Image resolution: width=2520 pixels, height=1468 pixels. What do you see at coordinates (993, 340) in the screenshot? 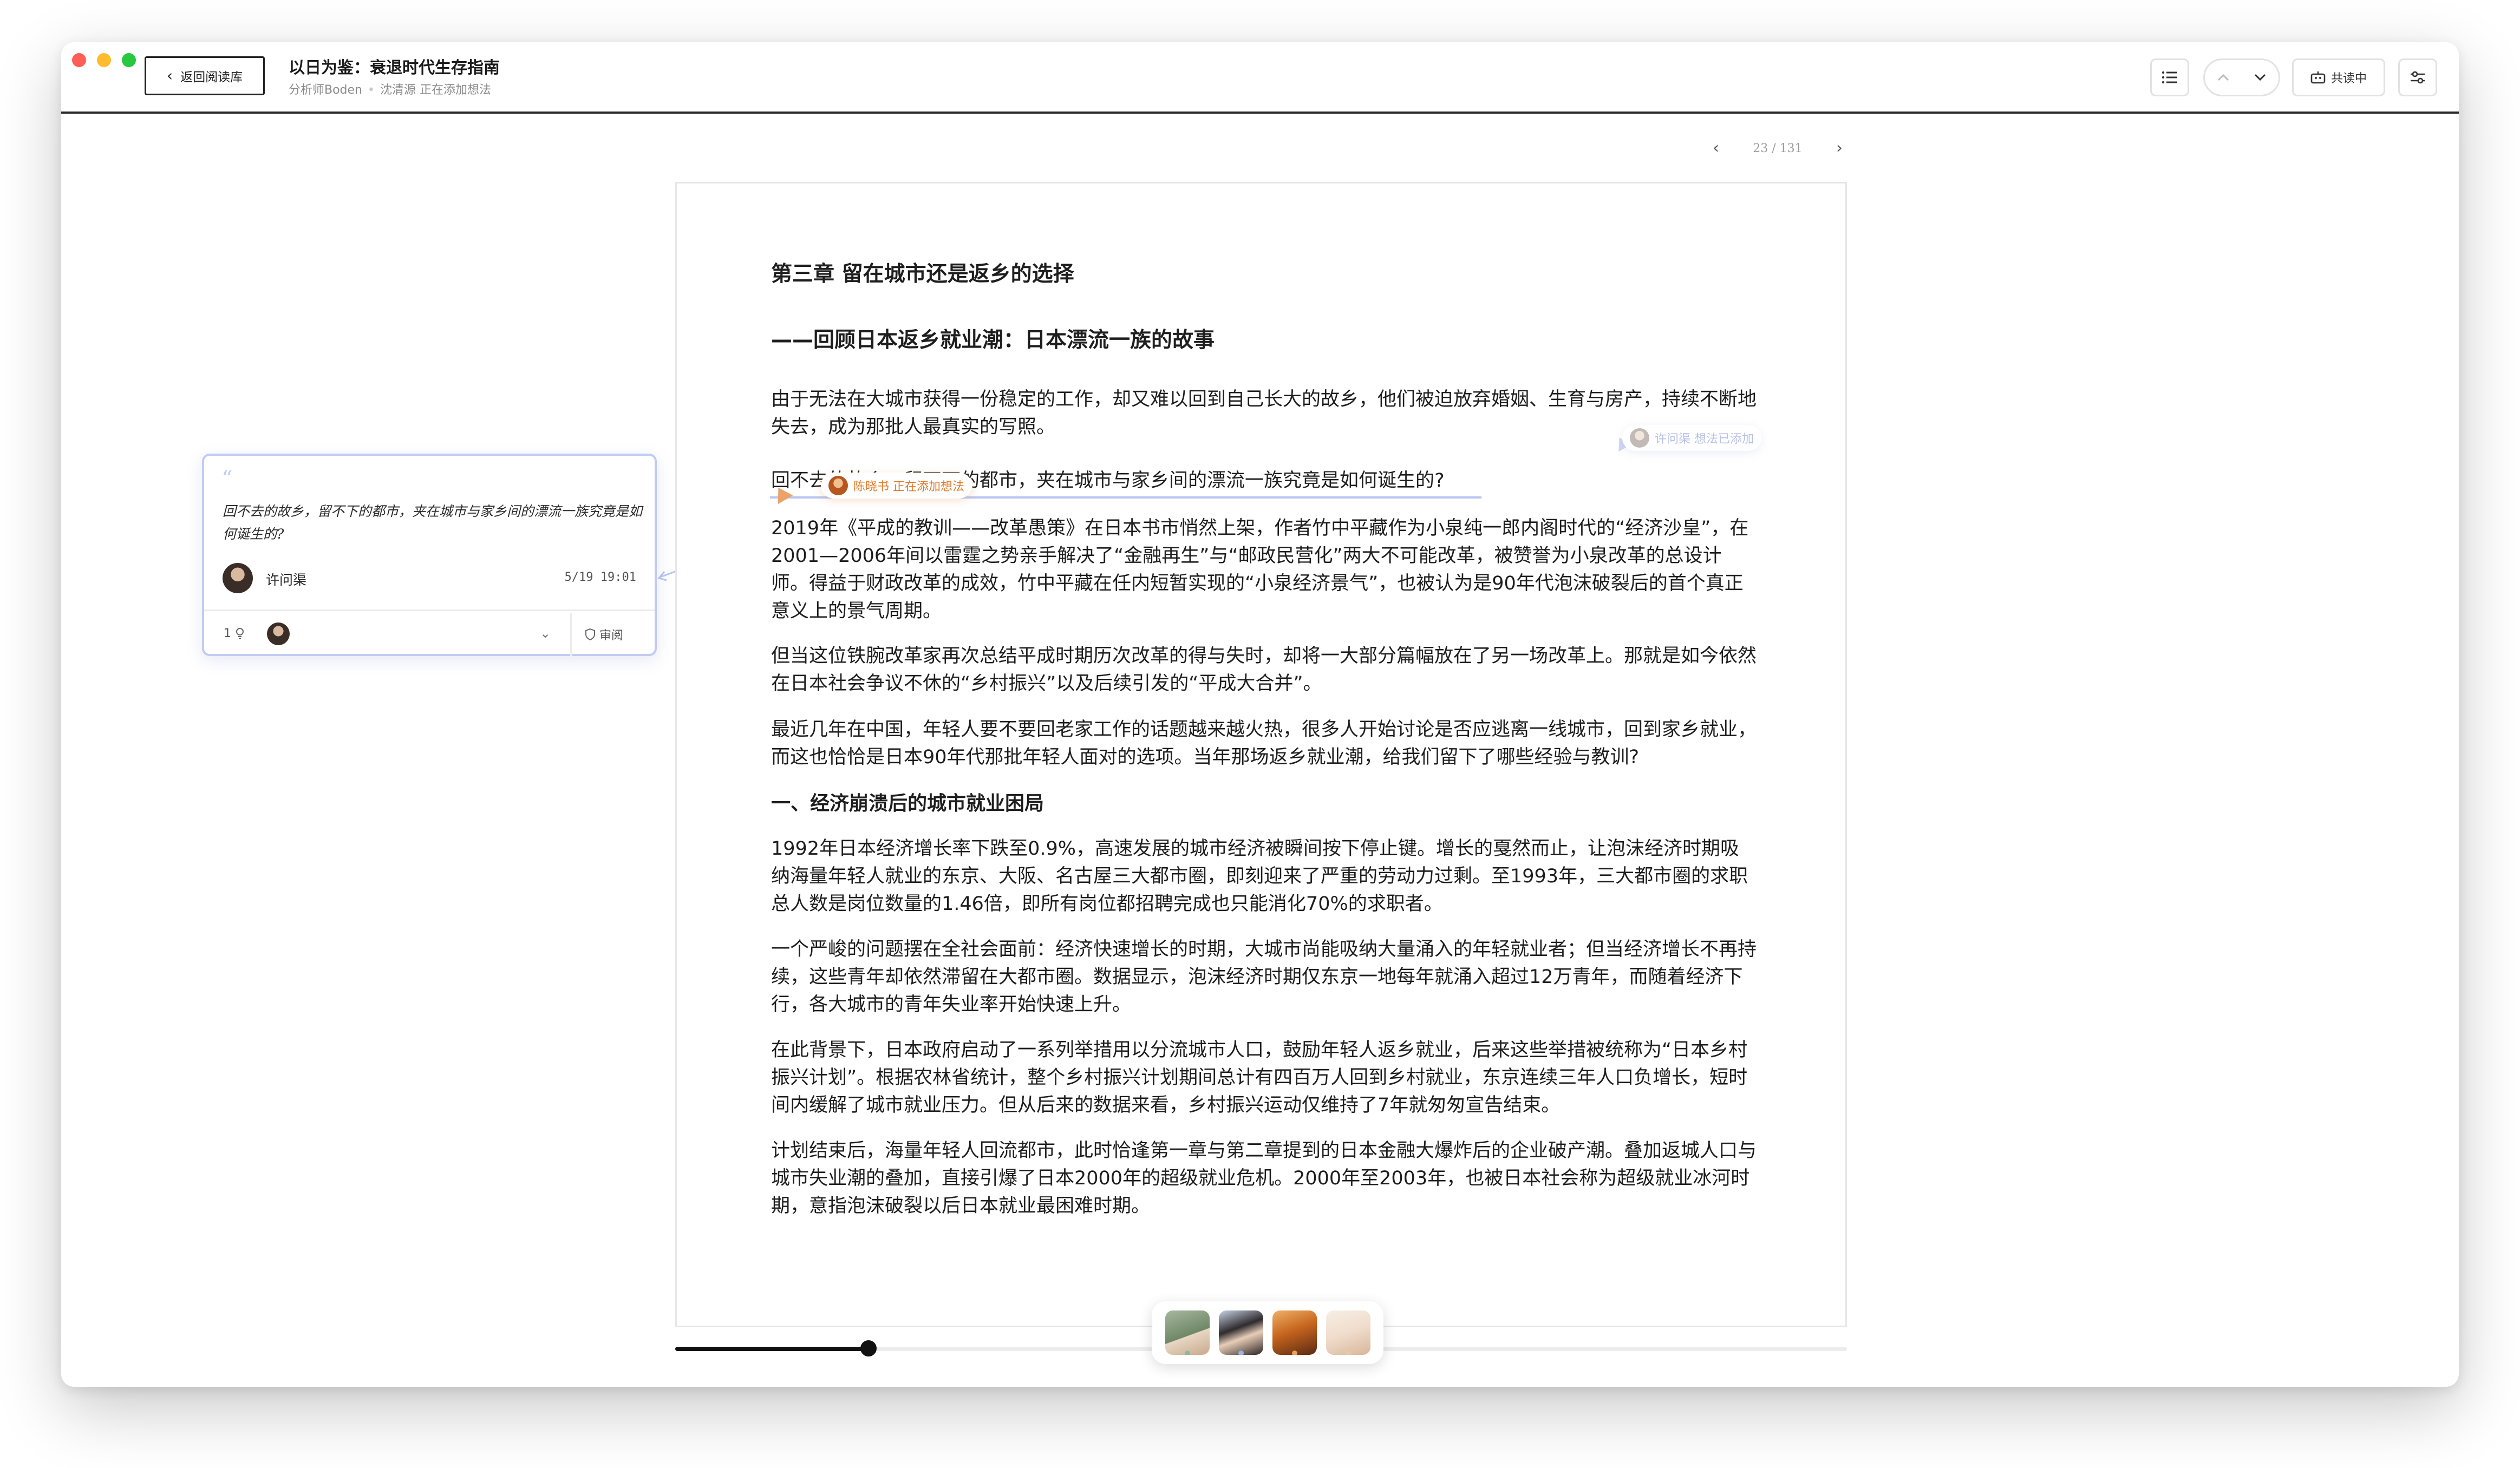
I see `section-subtitle: ——回顾日本返乡就业潮：日本漂流一族的故事` at bounding box center [993, 340].